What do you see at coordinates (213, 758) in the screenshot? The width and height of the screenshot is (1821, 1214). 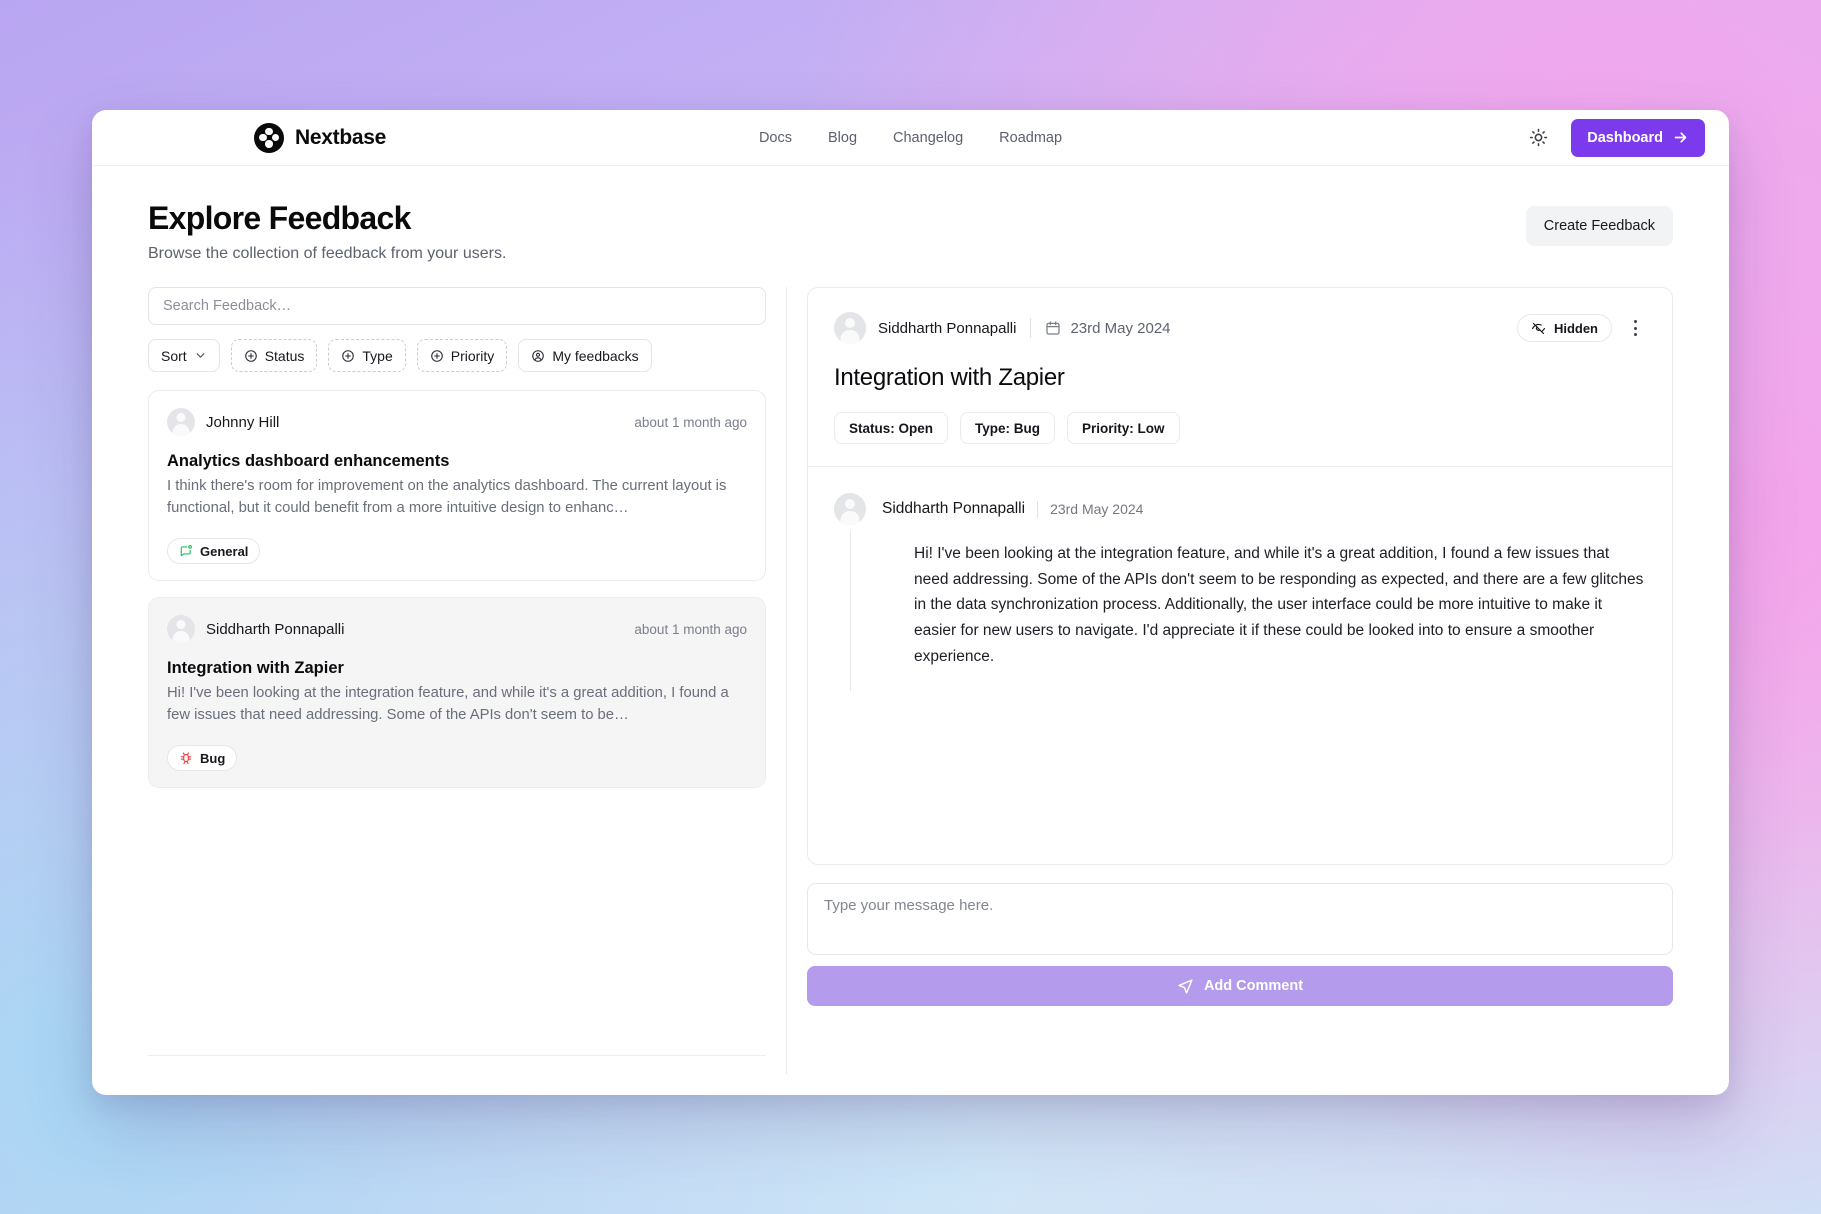 I see `status-badge-label: Bug` at bounding box center [213, 758].